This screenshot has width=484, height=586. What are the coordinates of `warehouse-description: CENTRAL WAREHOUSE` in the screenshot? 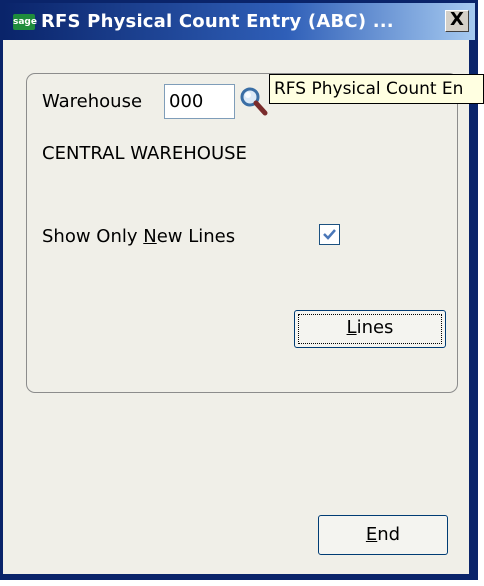 It's located at (144, 153).